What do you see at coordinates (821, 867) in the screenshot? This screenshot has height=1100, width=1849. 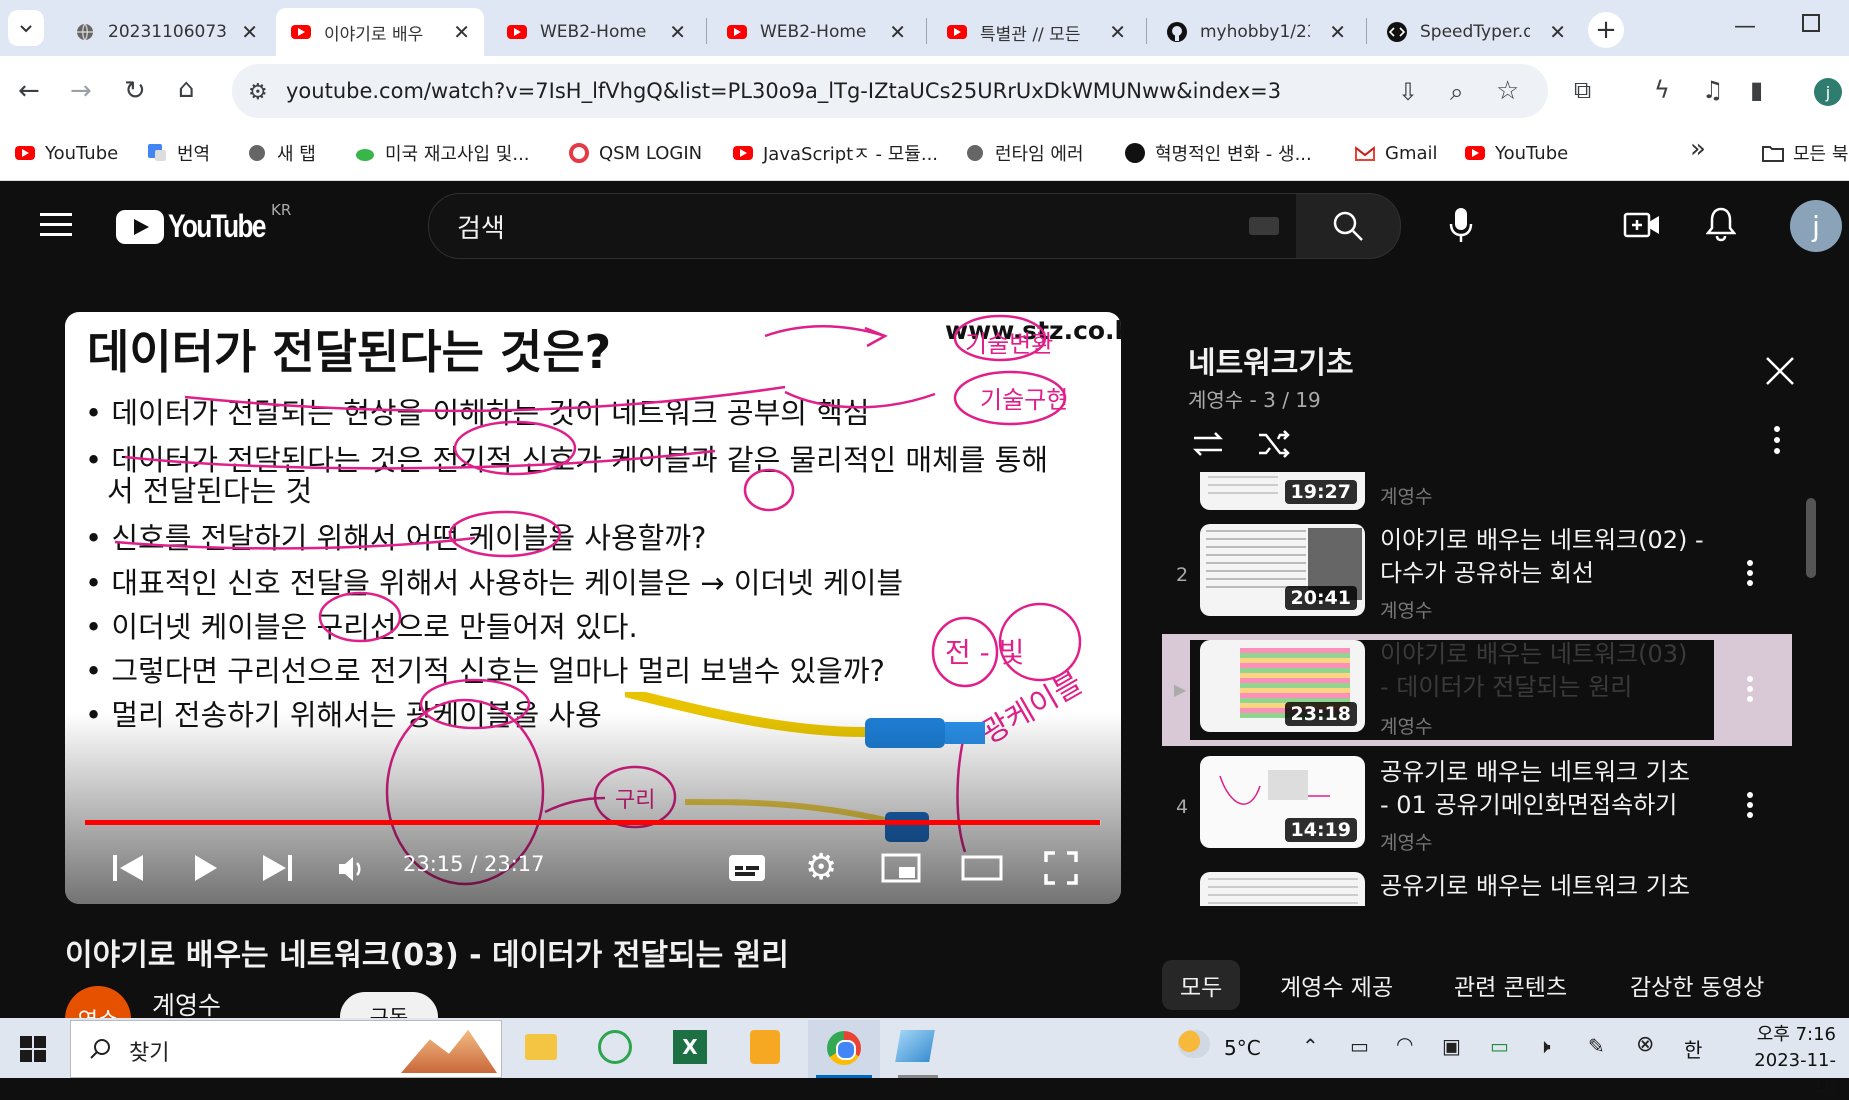 I see `settings-gear-icon: ⚙` at bounding box center [821, 867].